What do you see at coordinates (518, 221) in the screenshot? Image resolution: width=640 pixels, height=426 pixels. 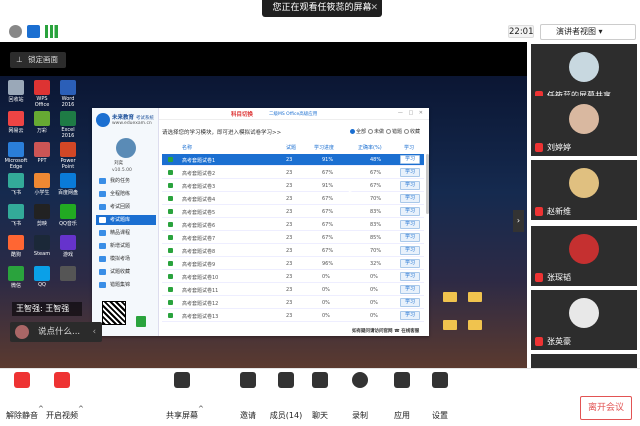 I see `chevron-right-icon: ›` at bounding box center [518, 221].